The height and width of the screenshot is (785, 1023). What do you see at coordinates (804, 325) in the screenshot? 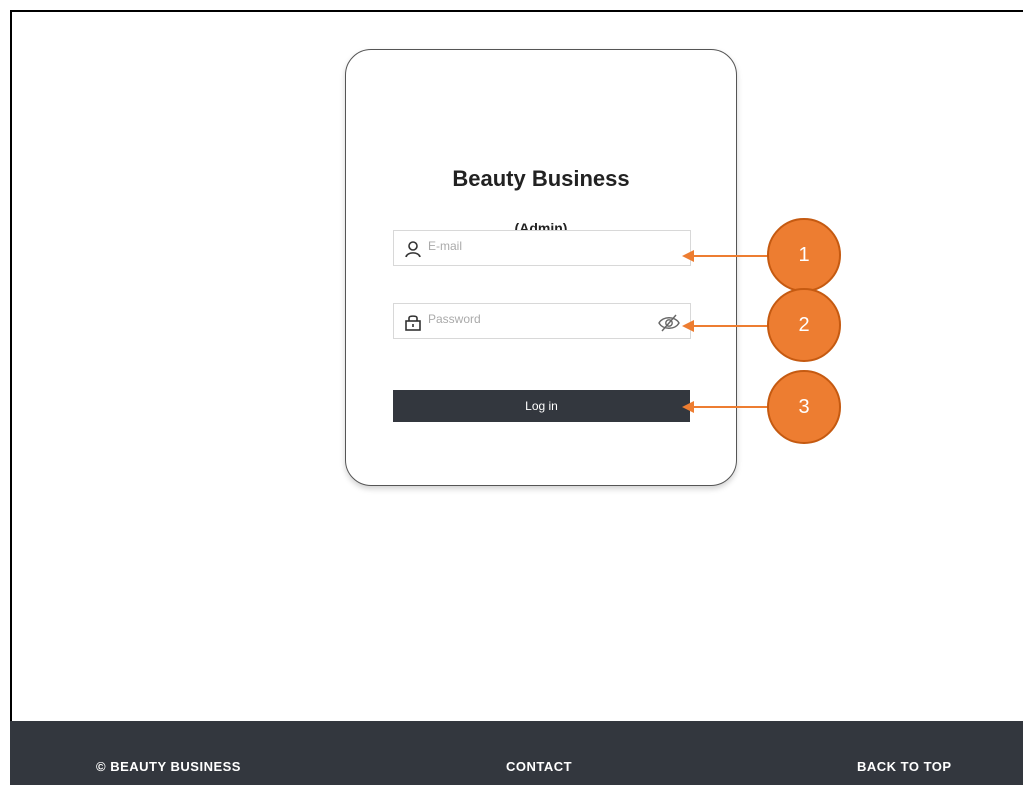
I see `callout-2: 2` at bounding box center [804, 325].